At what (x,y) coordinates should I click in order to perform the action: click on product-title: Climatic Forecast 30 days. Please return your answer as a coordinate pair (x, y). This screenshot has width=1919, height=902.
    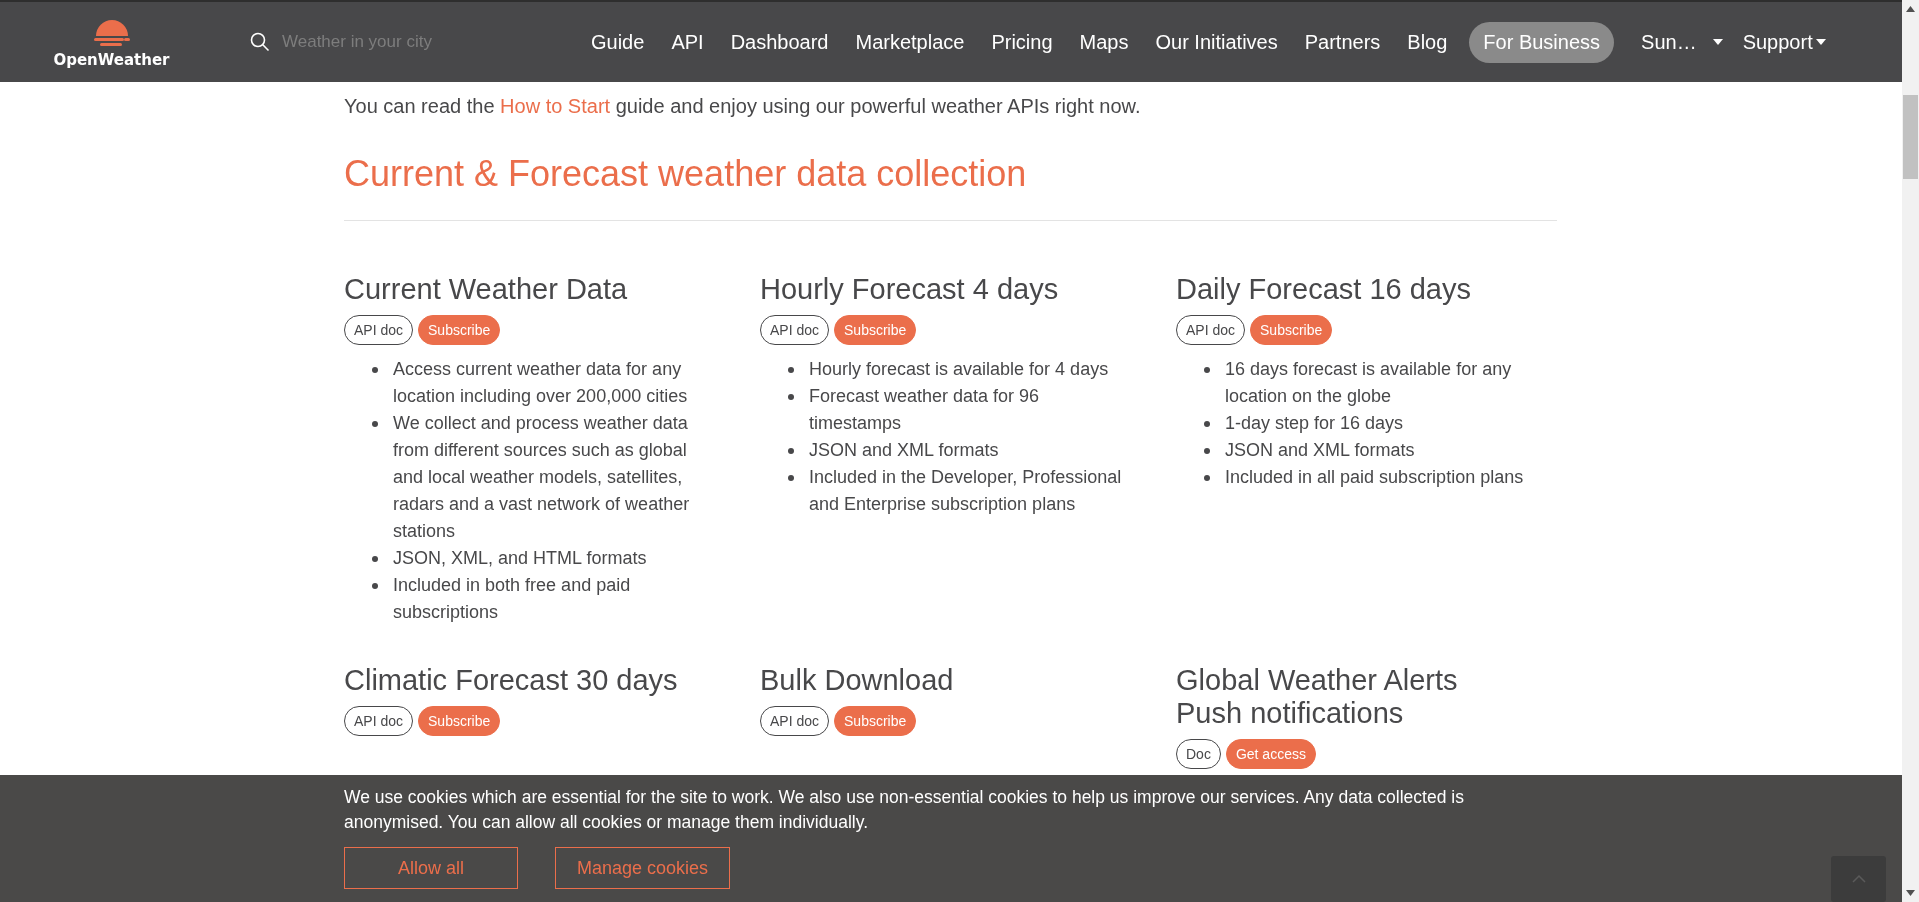
    Looking at the image, I should click on (511, 680).